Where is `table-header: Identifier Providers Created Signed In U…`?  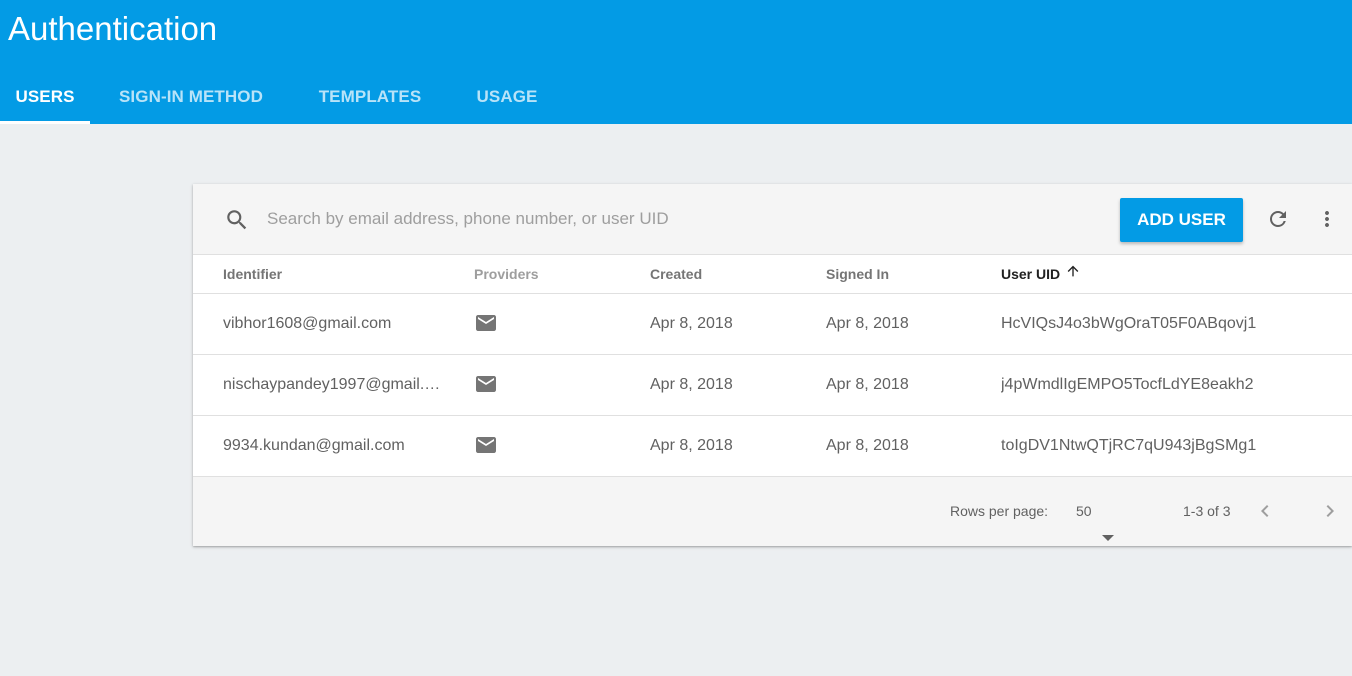 table-header: Identifier Providers Created Signed In U… is located at coordinates (772, 274).